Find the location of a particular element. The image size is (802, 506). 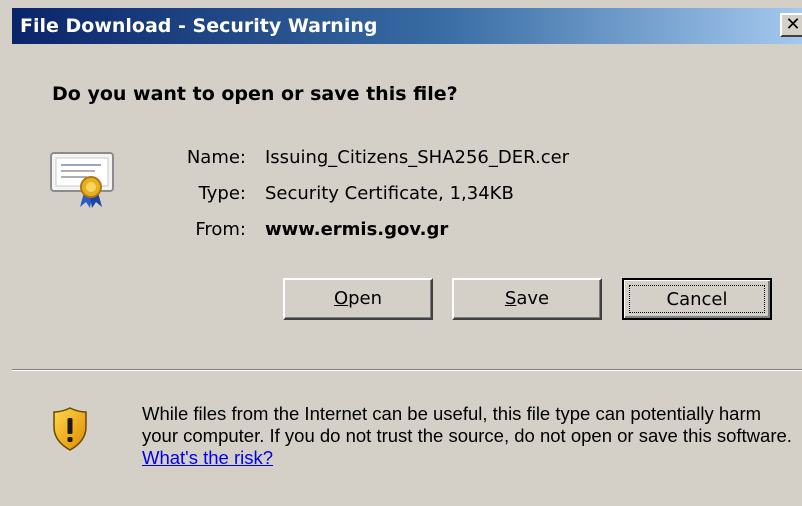

close-button: ✕ is located at coordinates (791, 25).